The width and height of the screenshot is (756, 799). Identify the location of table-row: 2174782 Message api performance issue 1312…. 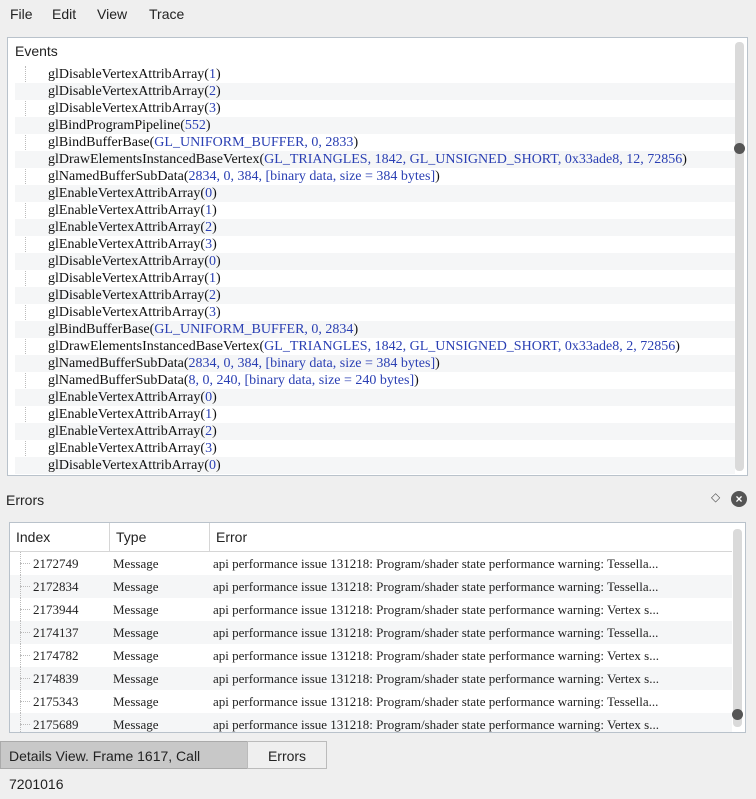
(371, 655).